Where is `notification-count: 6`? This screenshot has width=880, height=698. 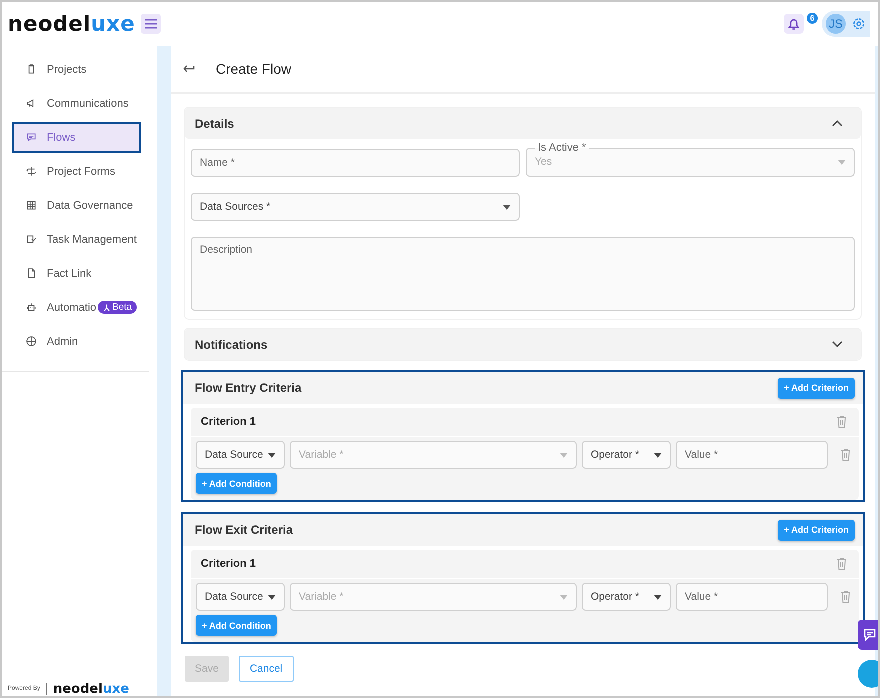
notification-count: 6 is located at coordinates (812, 18).